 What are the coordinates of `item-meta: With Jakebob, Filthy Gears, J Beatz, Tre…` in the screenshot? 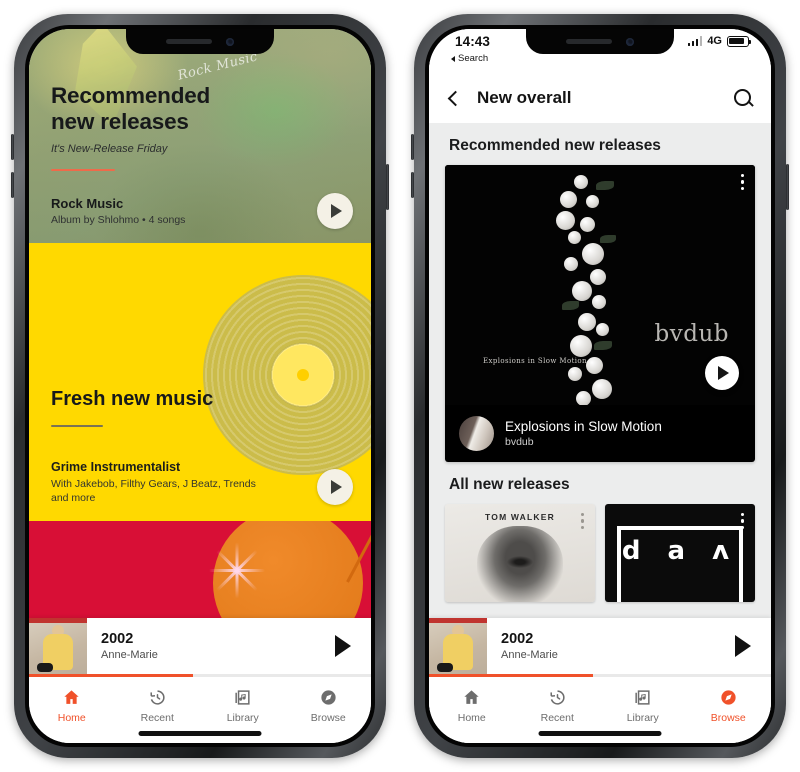 It's located at (153, 490).